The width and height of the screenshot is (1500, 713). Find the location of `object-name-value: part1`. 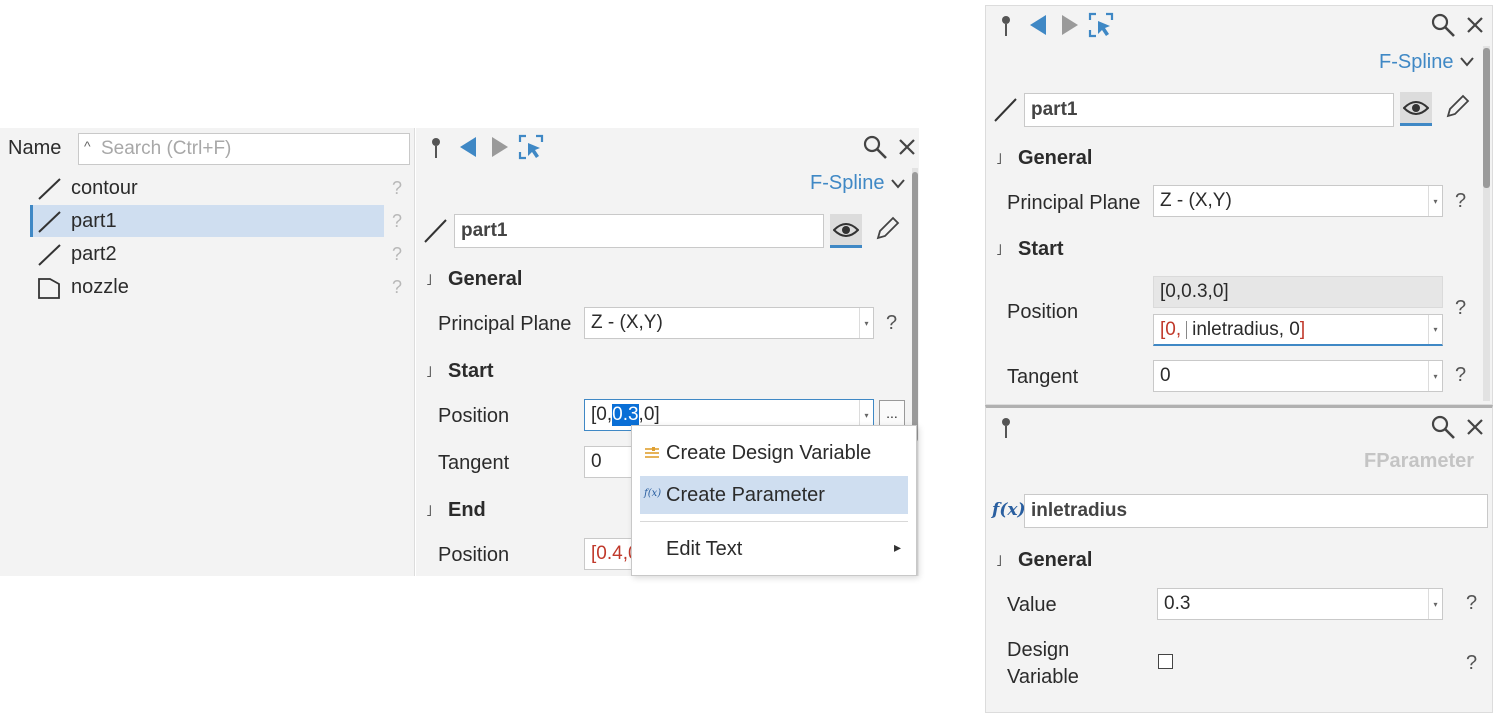

object-name-value: part1 is located at coordinates (1054, 109).